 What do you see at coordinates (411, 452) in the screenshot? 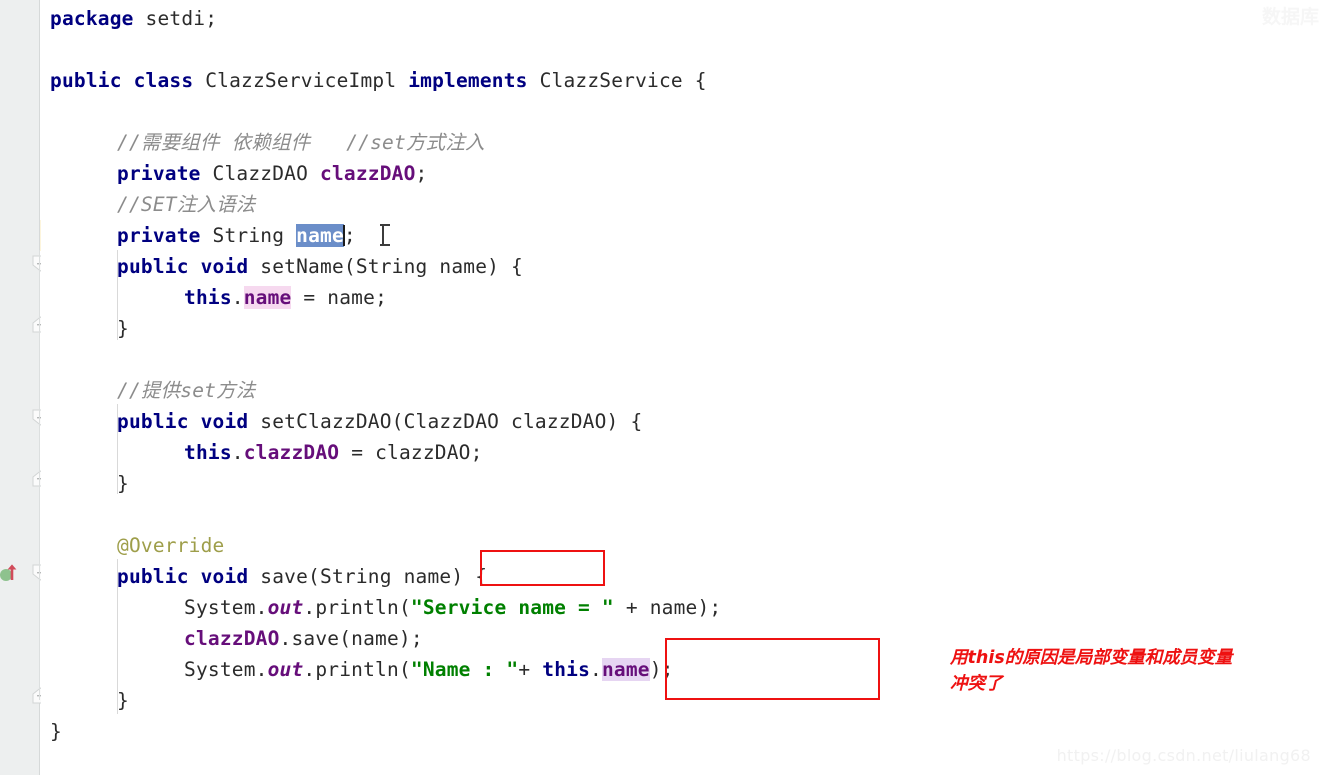
I see `code-token: = clazzDAO;` at bounding box center [411, 452].